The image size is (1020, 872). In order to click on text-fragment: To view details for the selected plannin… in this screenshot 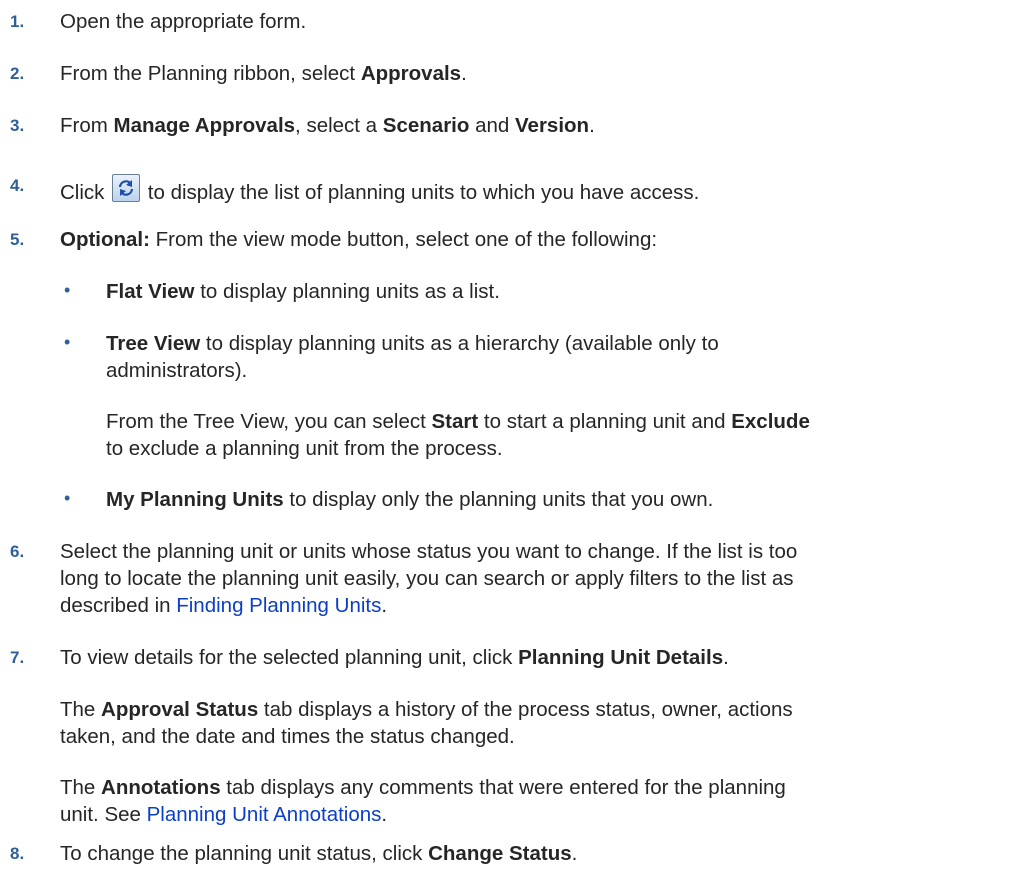, I will do `click(289, 657)`.